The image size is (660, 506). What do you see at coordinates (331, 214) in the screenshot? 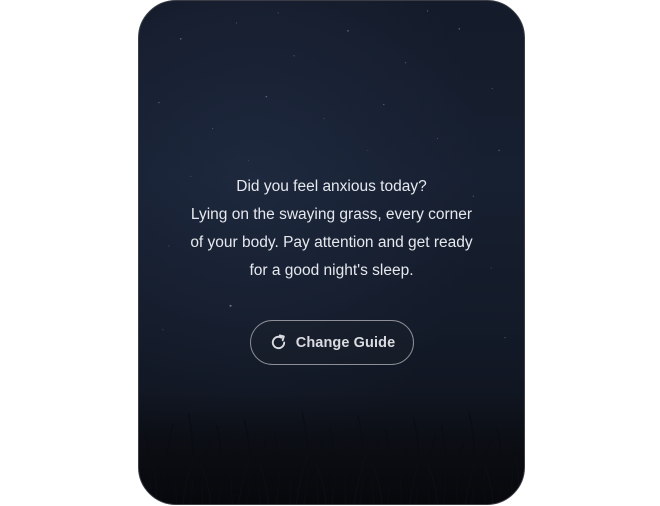
I see `guide-line: Lying on the swaying grass, every corner` at bounding box center [331, 214].